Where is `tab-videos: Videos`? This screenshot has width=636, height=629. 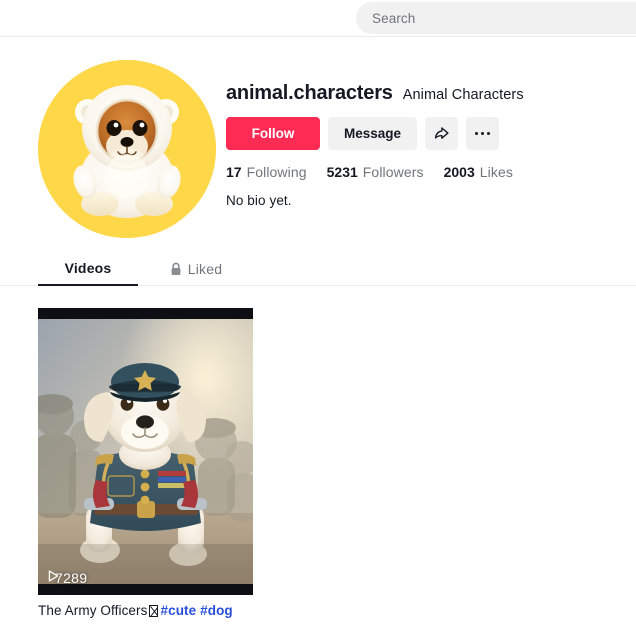 tab-videos: Videos is located at coordinates (88, 269).